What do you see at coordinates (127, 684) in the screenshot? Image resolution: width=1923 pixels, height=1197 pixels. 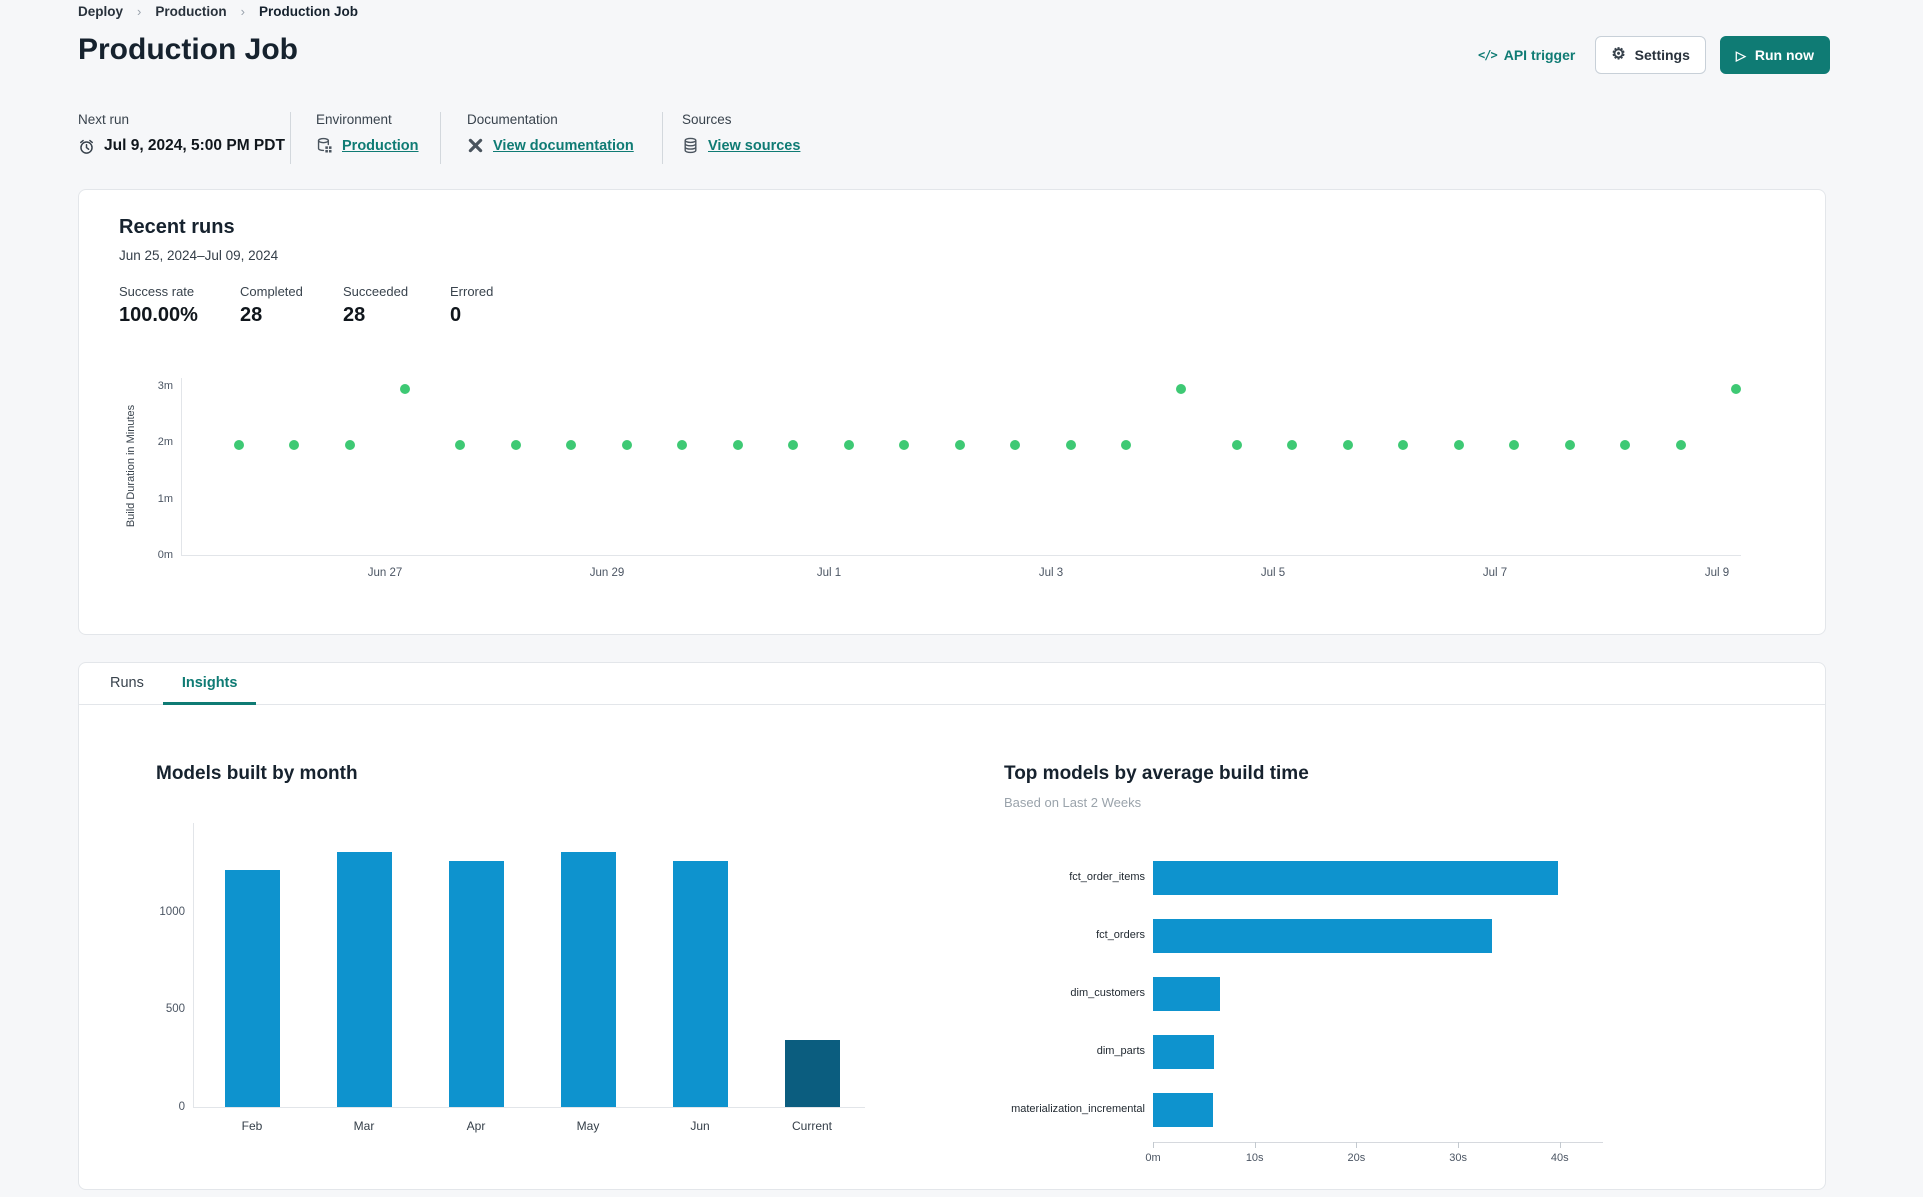 I see `tab-runs: Runs` at bounding box center [127, 684].